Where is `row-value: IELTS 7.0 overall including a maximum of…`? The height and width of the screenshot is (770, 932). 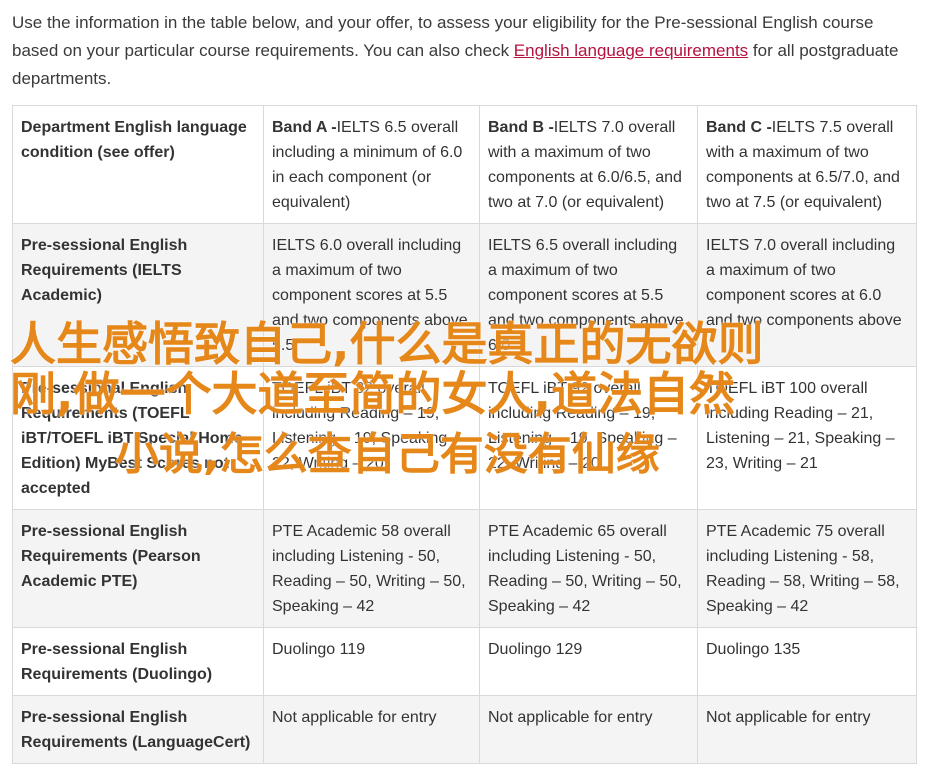
row-value: IELTS 7.0 overall including a maximum of… is located at coordinates (807, 295).